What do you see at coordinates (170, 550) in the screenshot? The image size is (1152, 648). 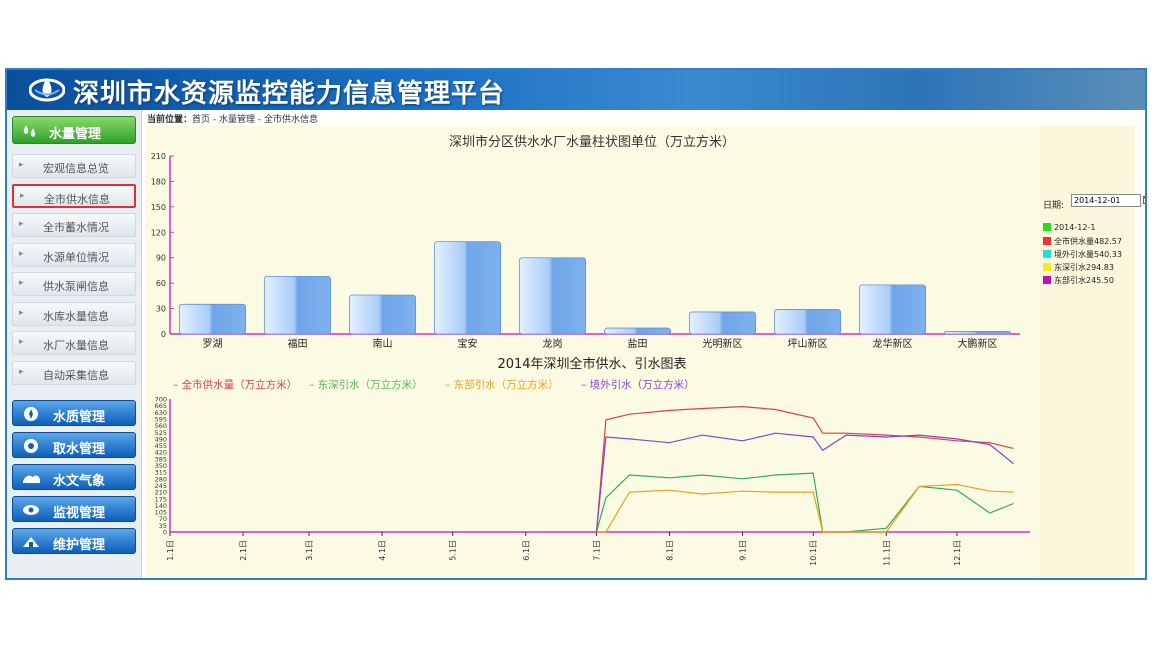 I see `line-x-tick-label: 1.1日` at bounding box center [170, 550].